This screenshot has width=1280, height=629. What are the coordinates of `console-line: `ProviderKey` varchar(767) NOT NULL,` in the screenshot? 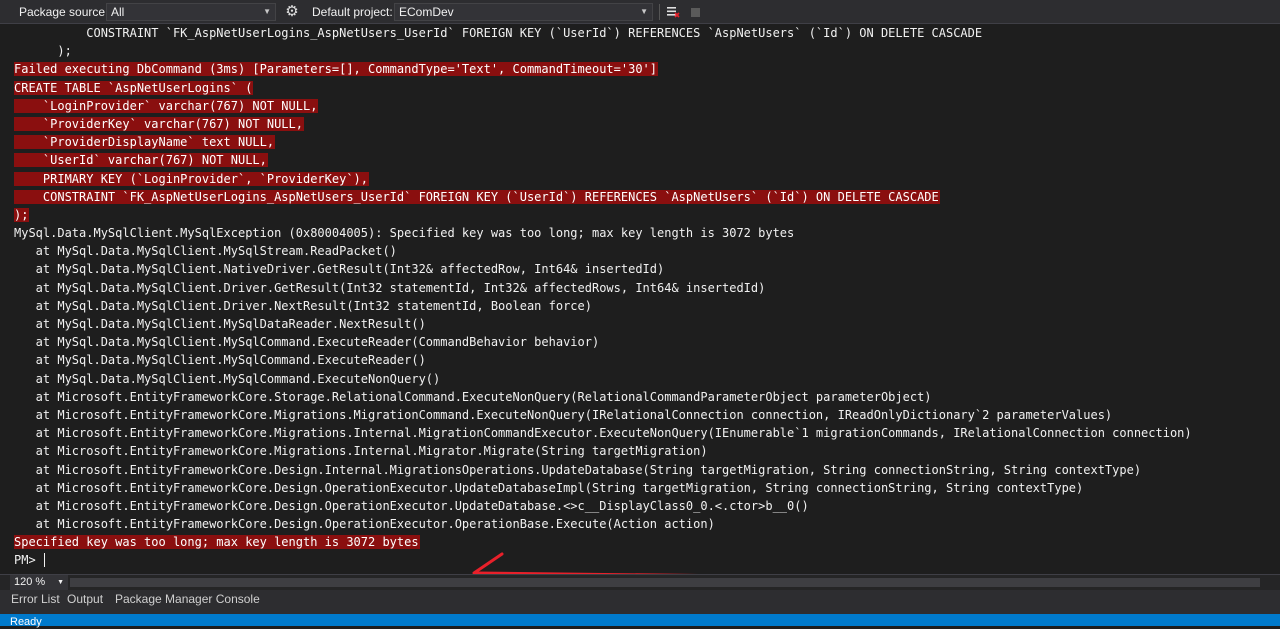 It's located at (640, 124).